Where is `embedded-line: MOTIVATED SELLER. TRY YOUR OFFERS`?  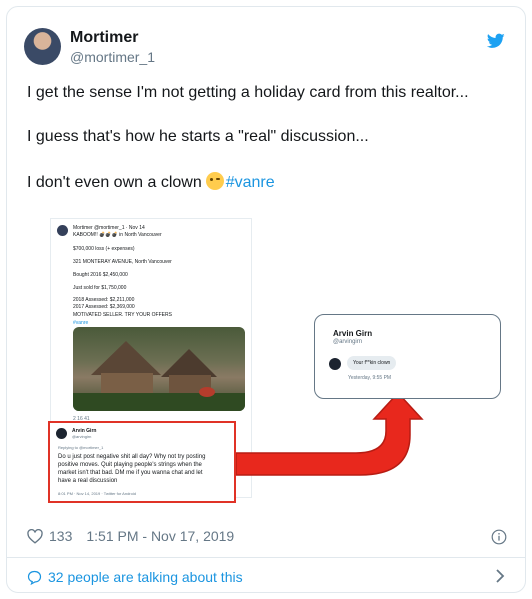
embedded-line: MOTIVATED SELLER. TRY YOUR OFFERS is located at coordinates (122, 315).